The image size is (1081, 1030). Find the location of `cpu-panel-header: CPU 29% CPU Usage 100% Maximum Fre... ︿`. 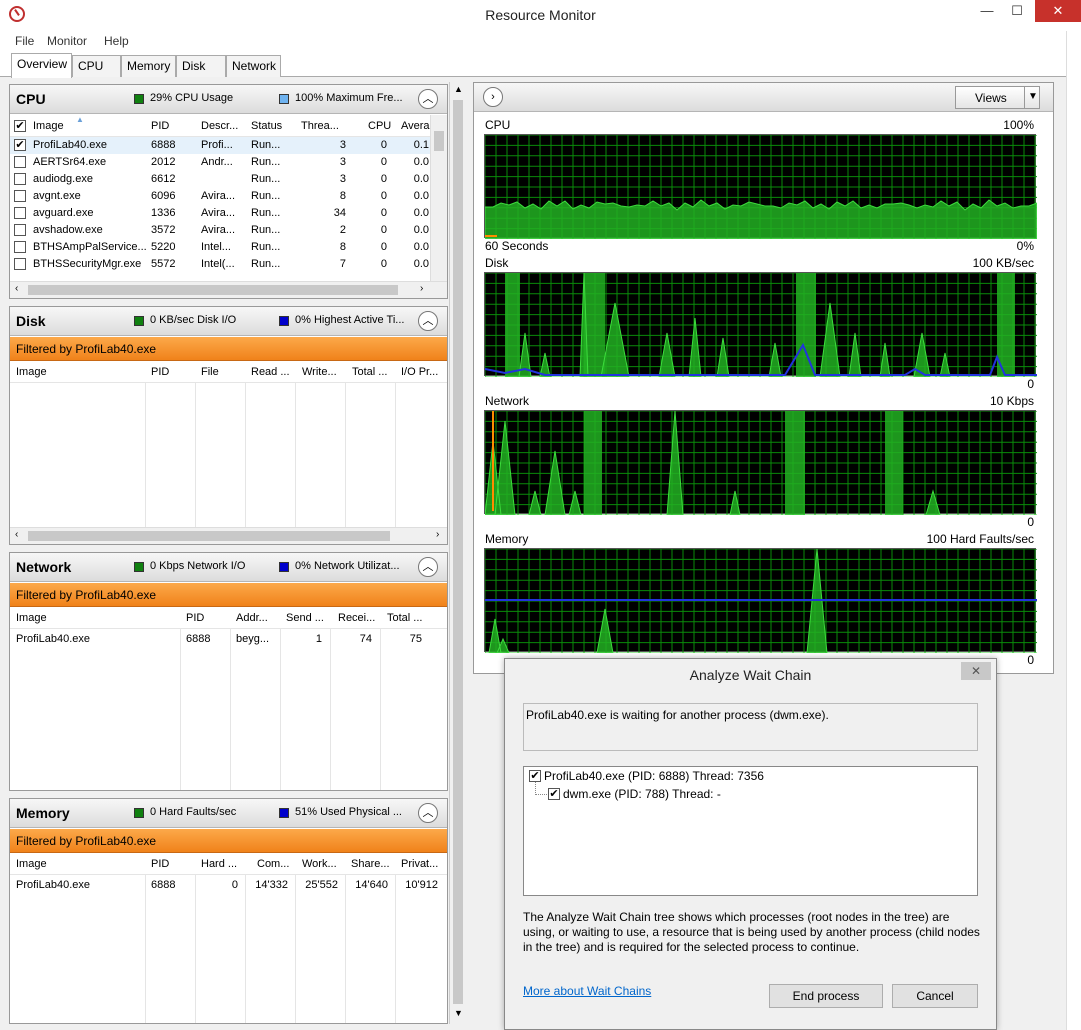

cpu-panel-header: CPU 29% CPU Usage 100% Maximum Fre... ︿ is located at coordinates (228, 99).